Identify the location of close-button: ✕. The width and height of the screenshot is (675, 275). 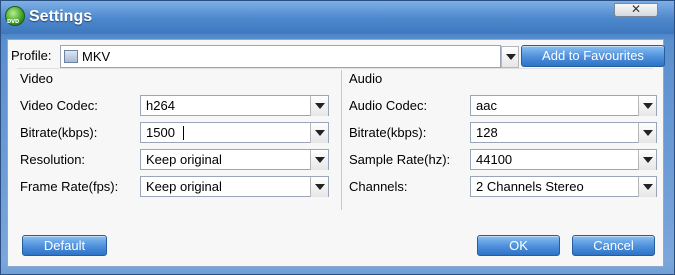
(636, 10).